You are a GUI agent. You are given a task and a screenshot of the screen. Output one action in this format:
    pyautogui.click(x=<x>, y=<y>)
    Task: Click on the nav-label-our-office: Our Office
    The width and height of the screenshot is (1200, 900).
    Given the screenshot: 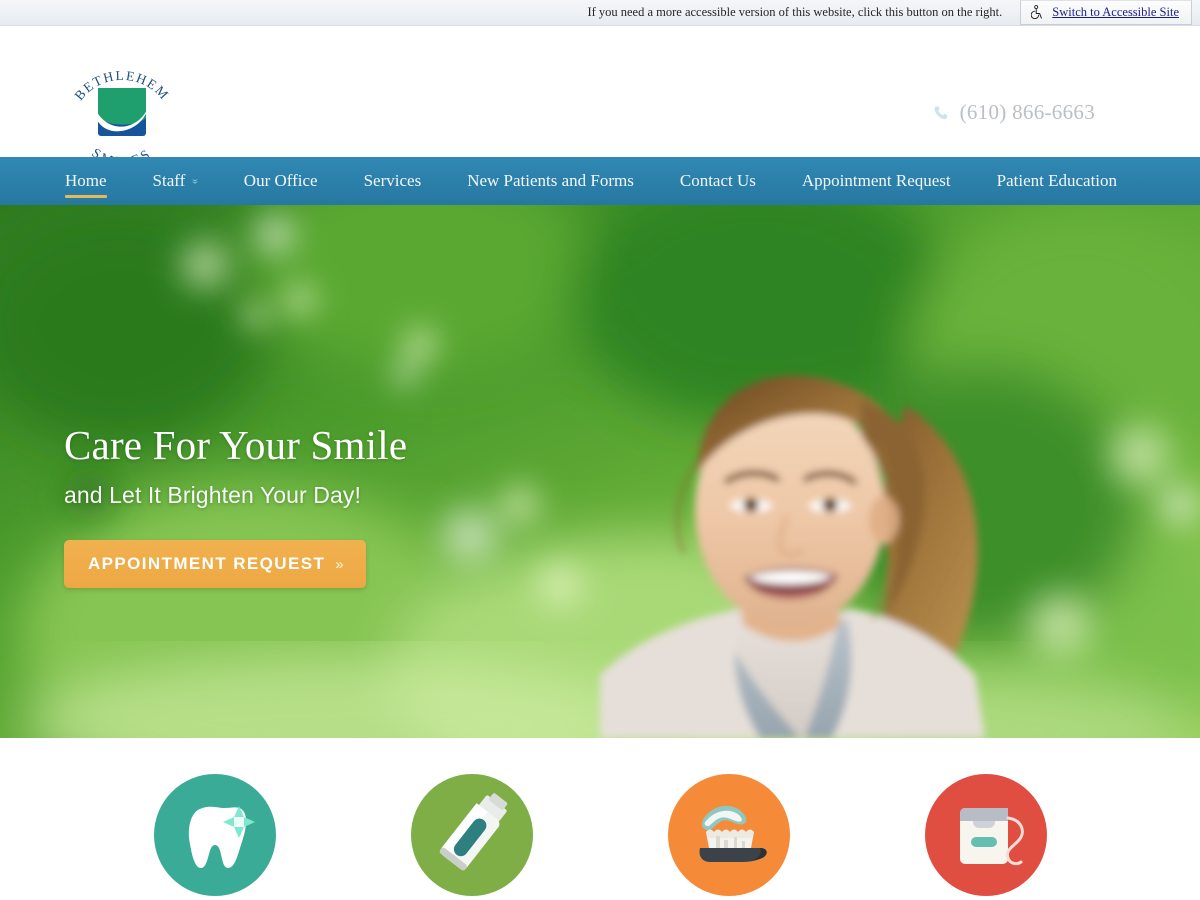 What is the action you would take?
    pyautogui.click(x=280, y=180)
    